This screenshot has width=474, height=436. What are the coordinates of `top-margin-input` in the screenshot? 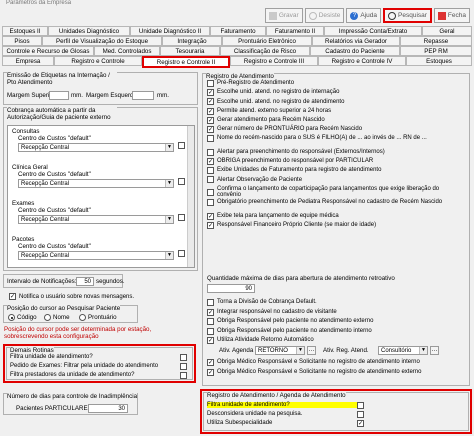 It's located at (59, 95).